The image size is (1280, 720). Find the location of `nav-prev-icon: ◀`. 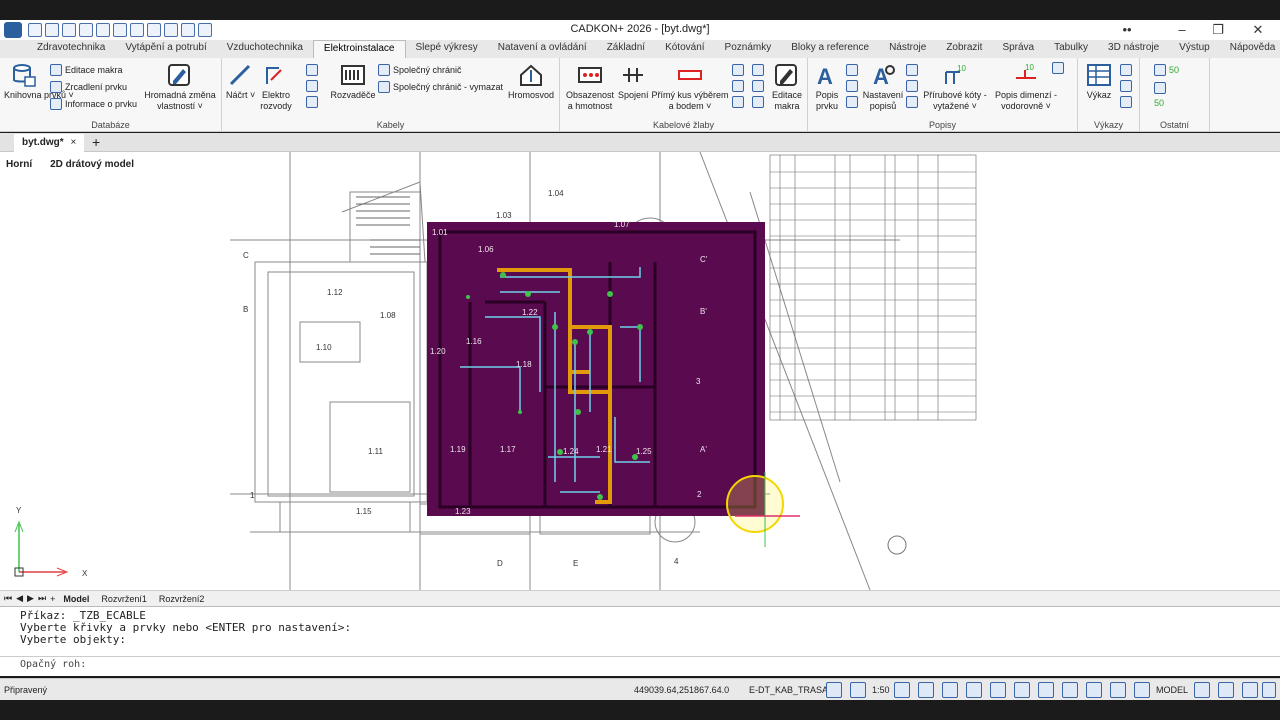

nav-prev-icon: ◀ is located at coordinates (19, 598).